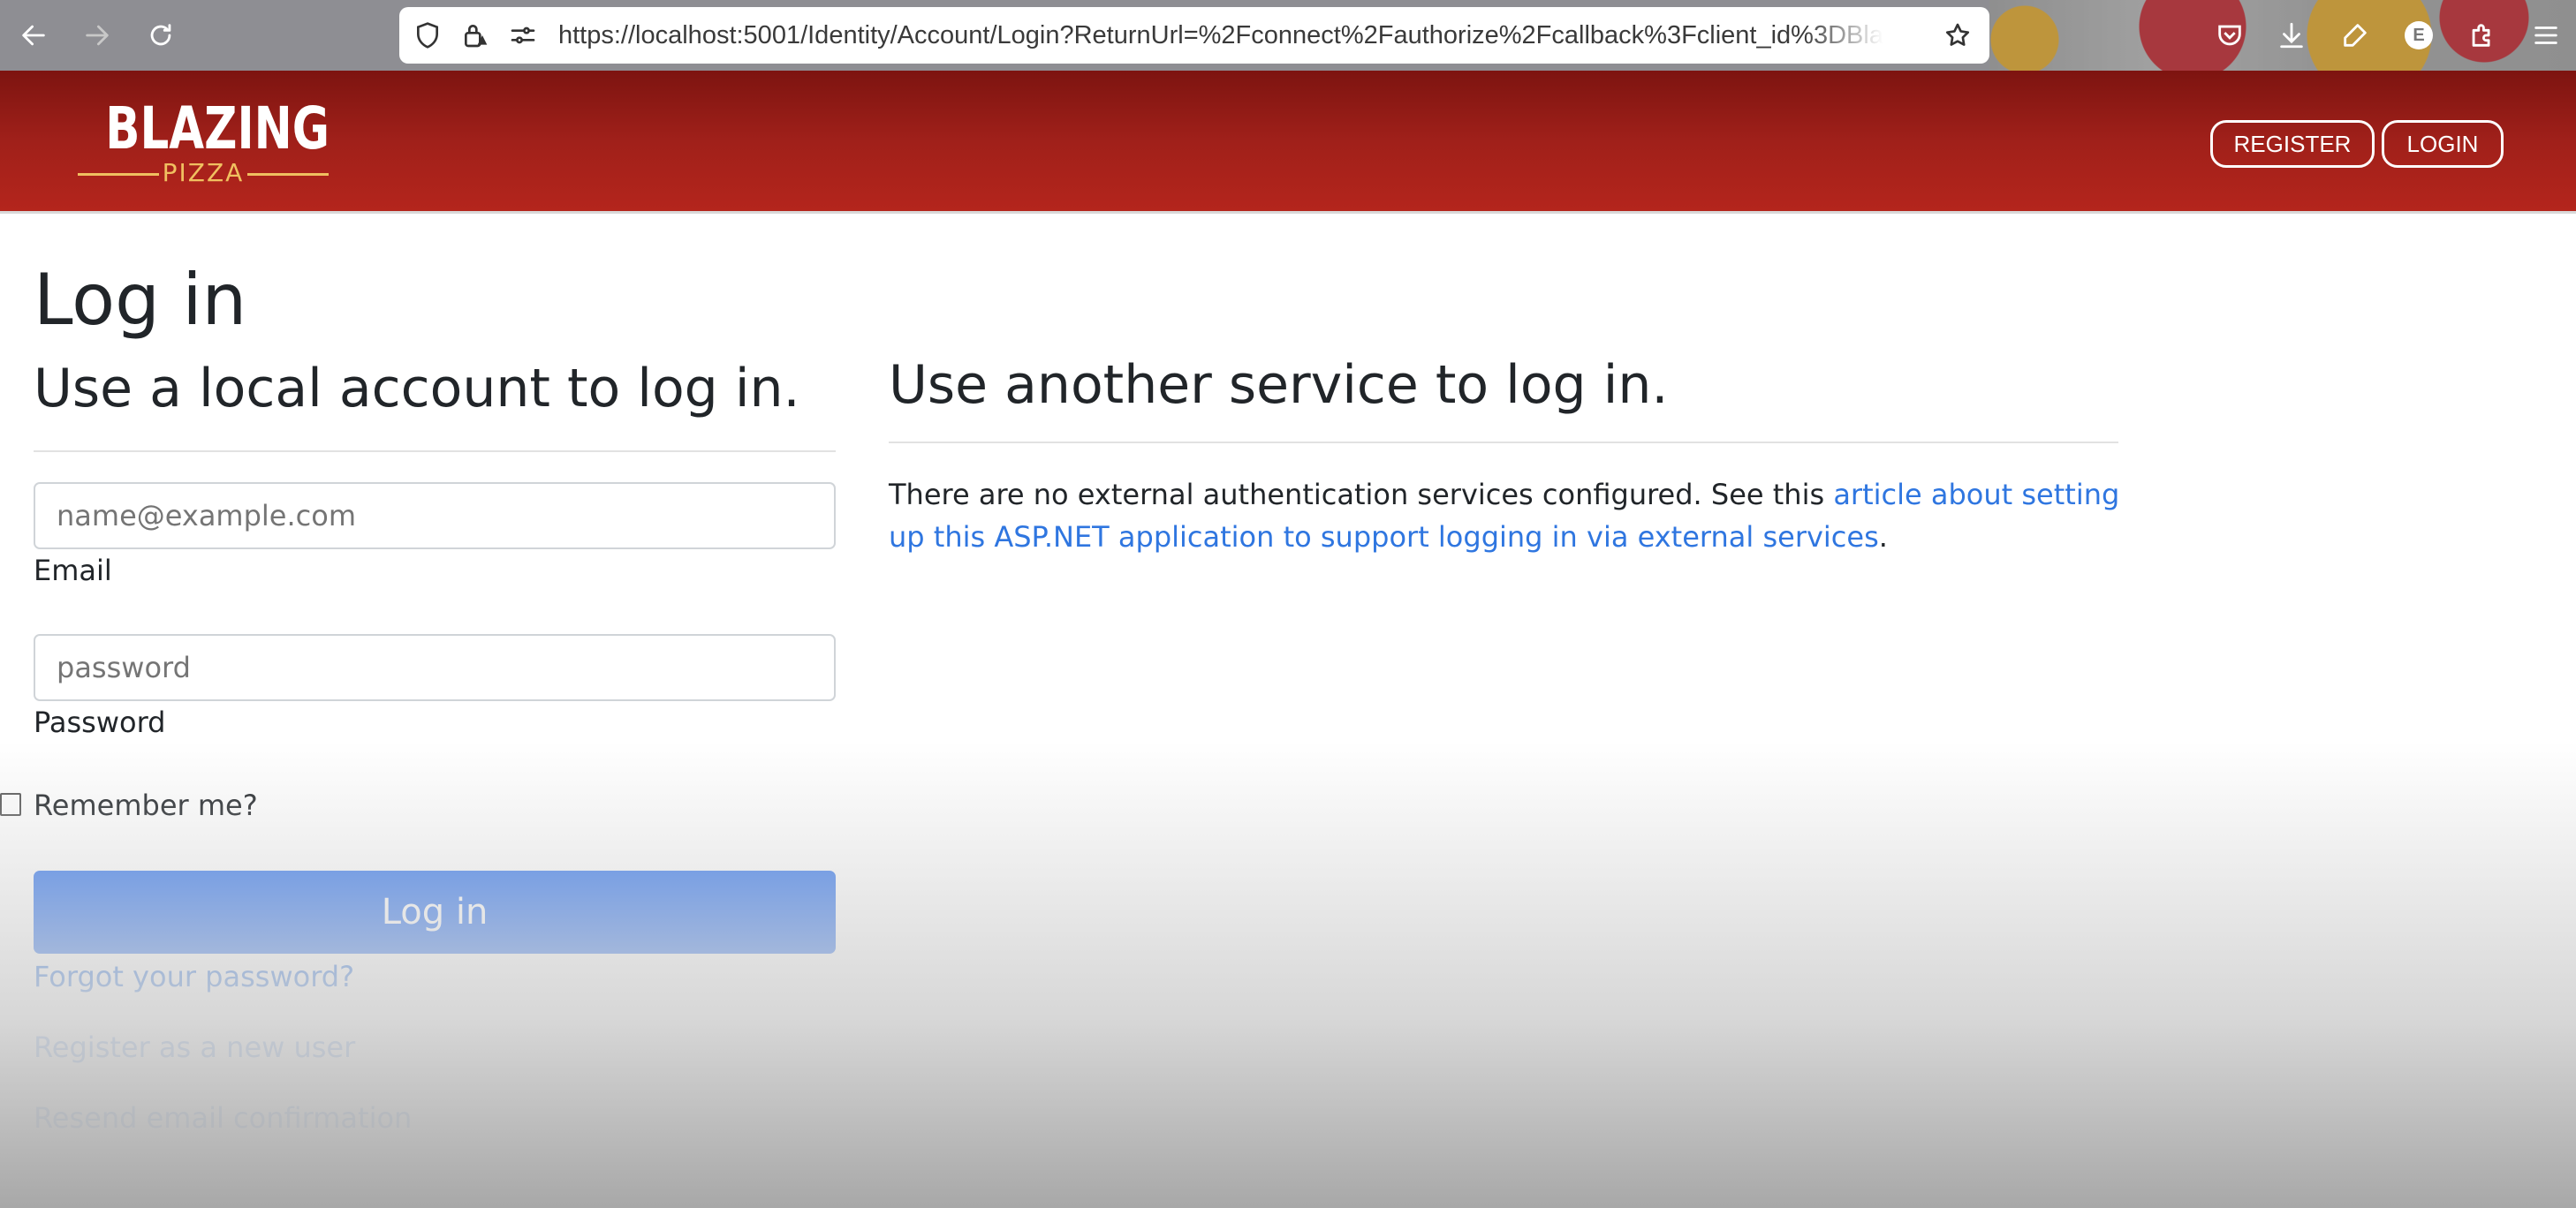  What do you see at coordinates (161, 35) in the screenshot?
I see `reload-icon` at bounding box center [161, 35].